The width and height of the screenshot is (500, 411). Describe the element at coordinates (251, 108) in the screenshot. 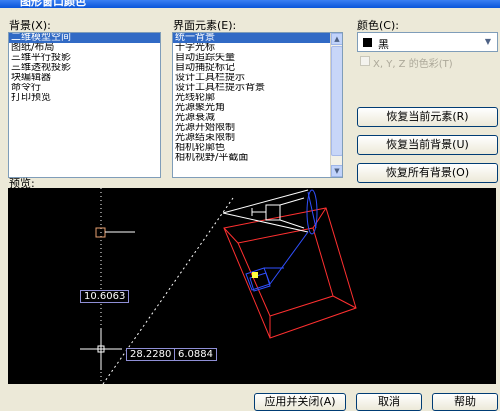

I see `elements-list-item: 光源聚光角` at that location.